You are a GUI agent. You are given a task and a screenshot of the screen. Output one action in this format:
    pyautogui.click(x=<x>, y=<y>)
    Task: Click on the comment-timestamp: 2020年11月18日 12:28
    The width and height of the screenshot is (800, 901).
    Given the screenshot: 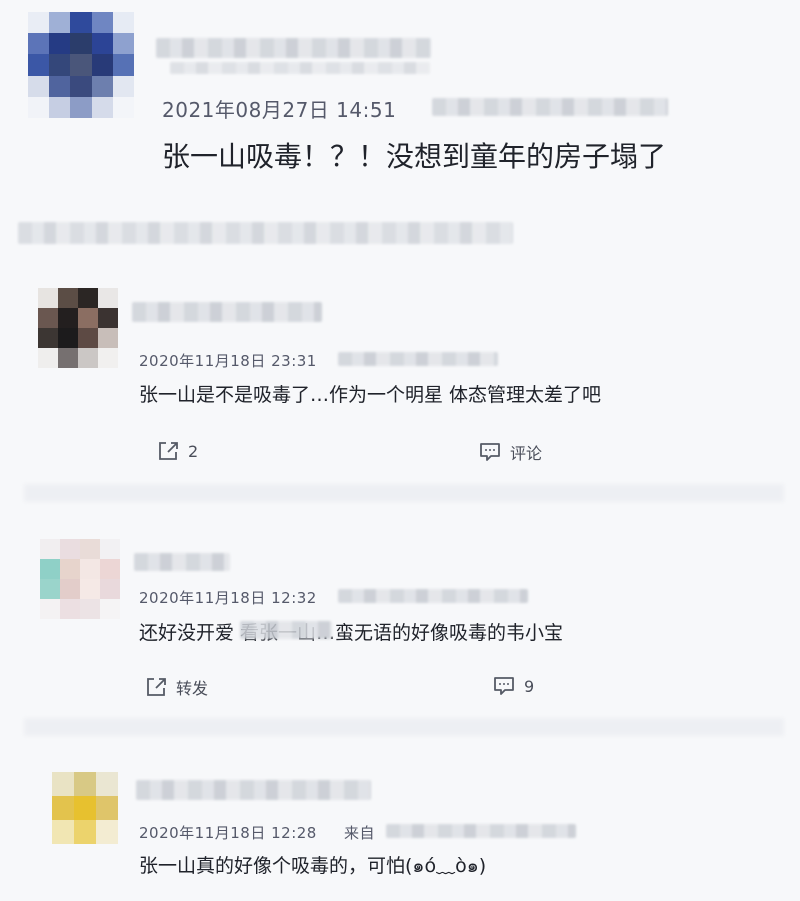 What is the action you would take?
    pyautogui.click(x=228, y=833)
    